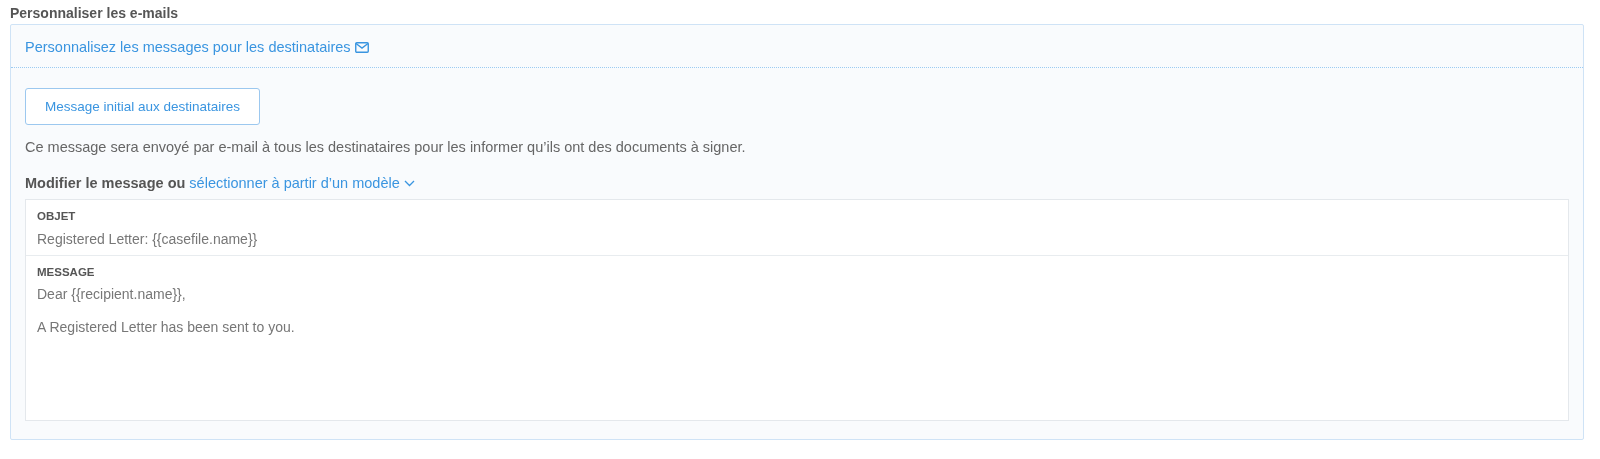  Describe the element at coordinates (143, 106) in the screenshot. I see `message-tab: Message initial aux destinataires` at that location.